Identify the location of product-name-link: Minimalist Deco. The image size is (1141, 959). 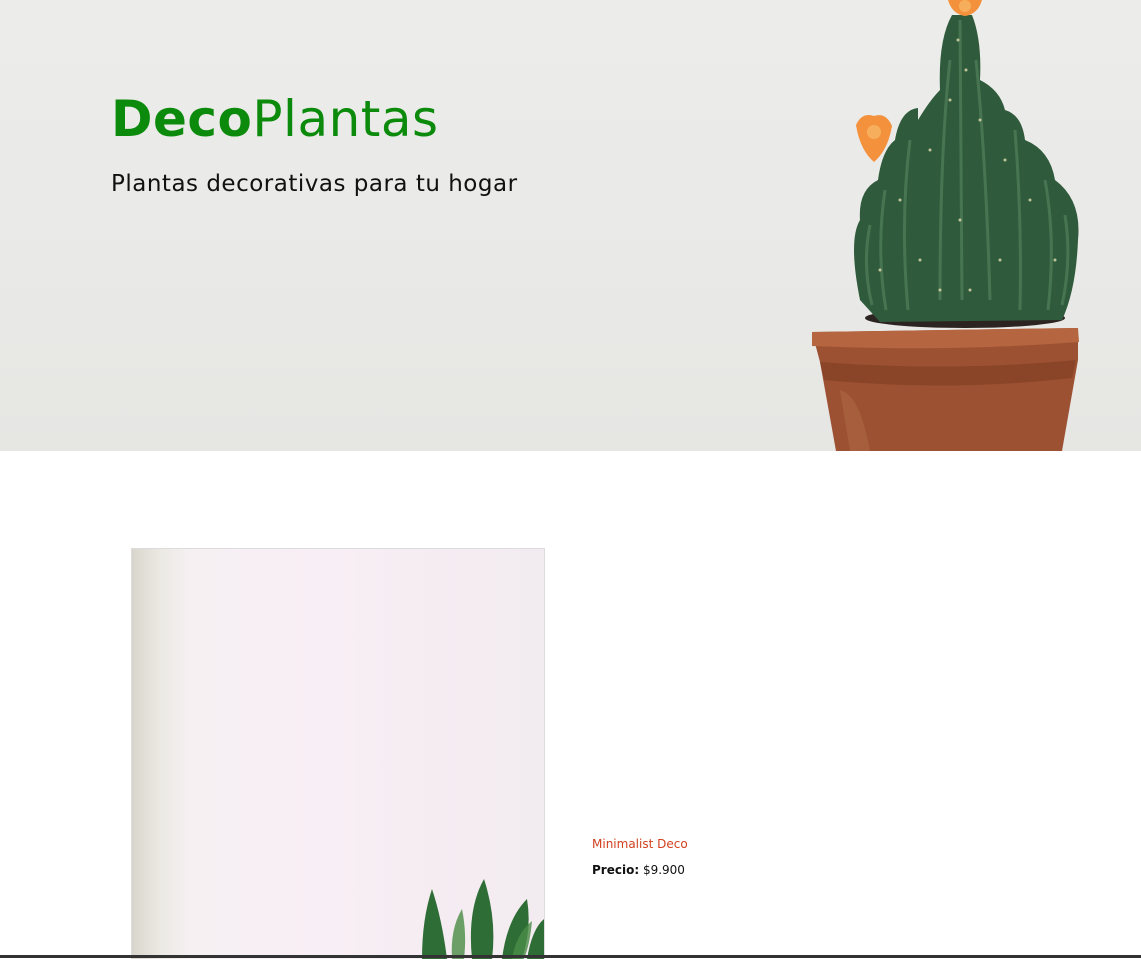
(640, 844).